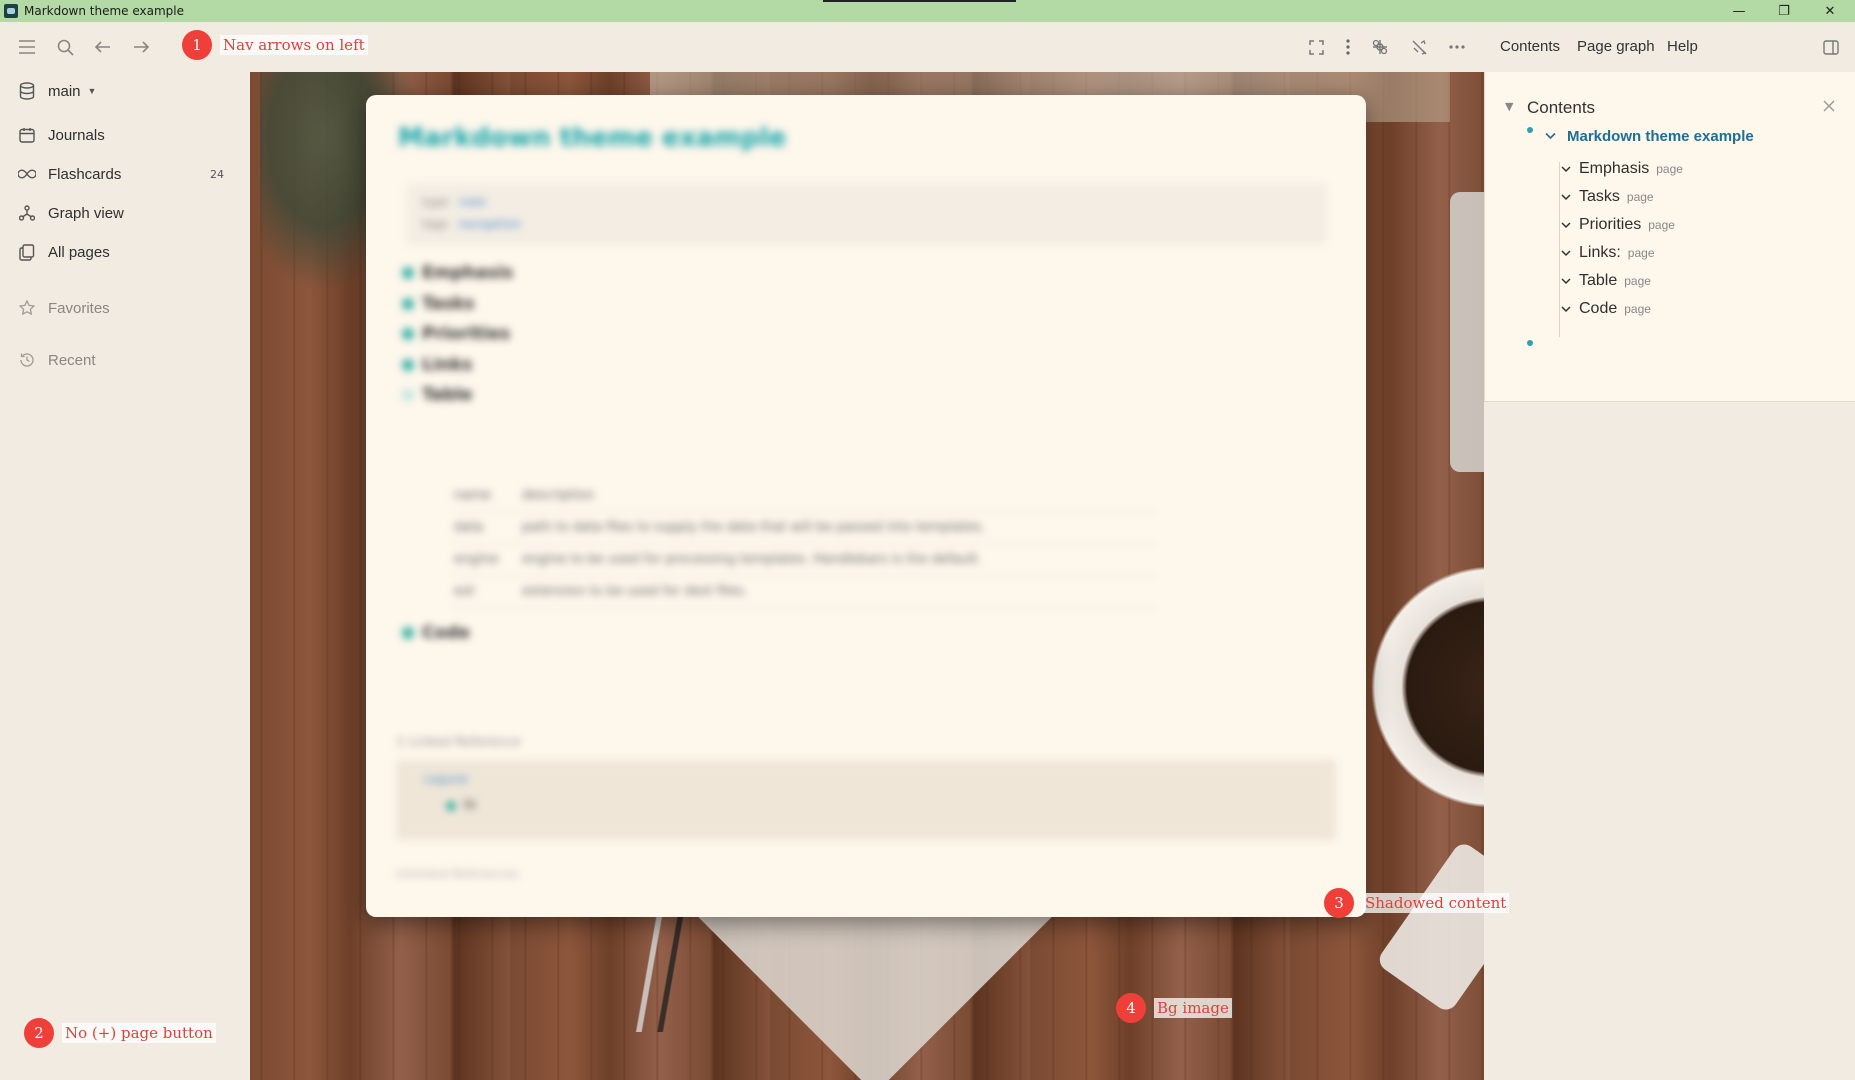 The image size is (1855, 1080). I want to click on sidebar-item-label: Graph view, so click(86, 213).